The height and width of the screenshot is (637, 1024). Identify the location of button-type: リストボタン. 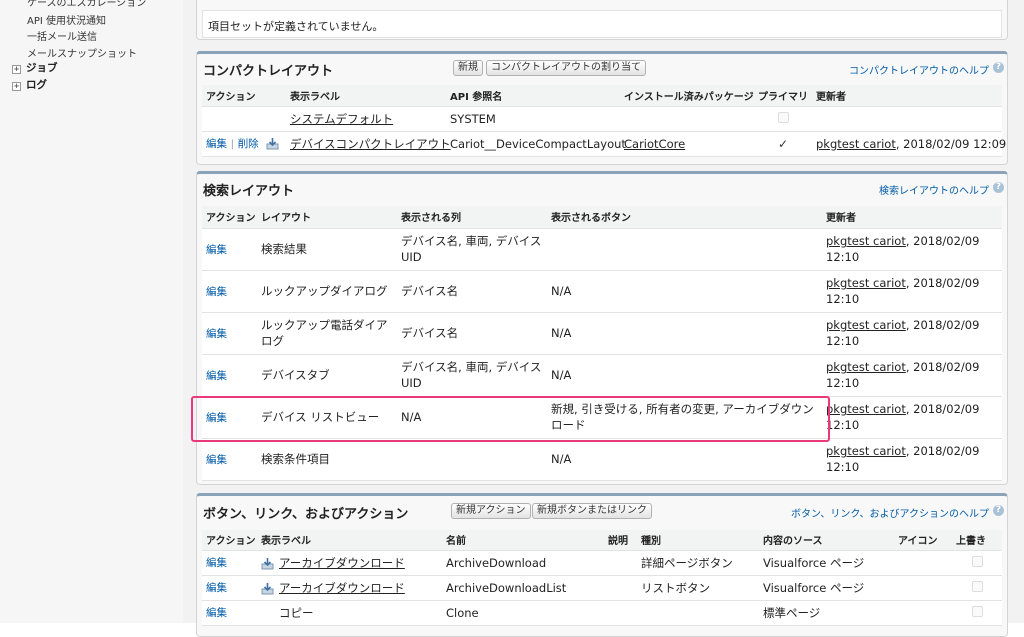
(698, 588).